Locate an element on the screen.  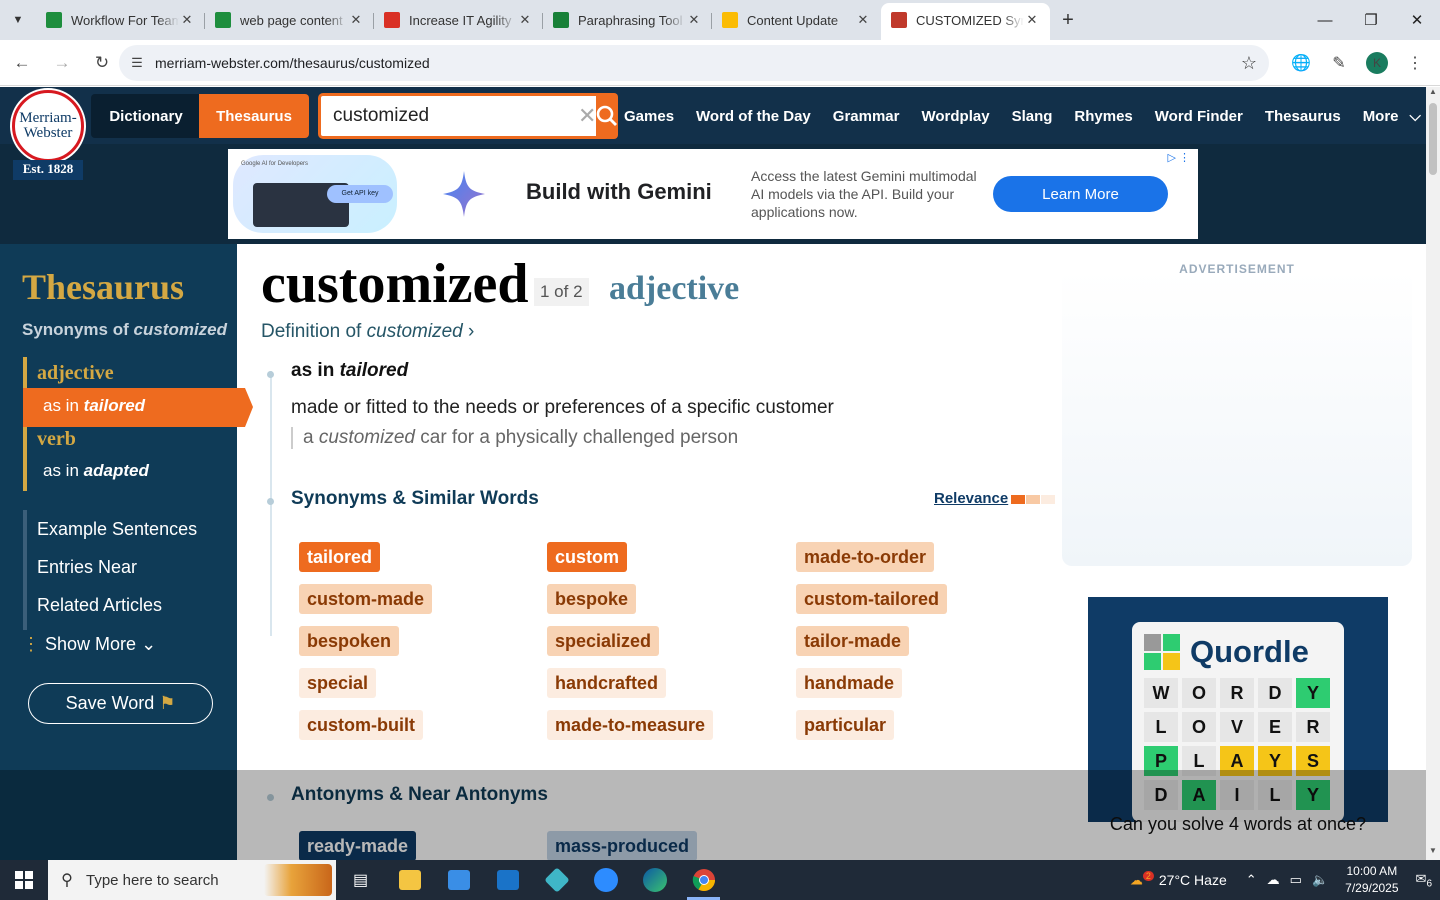
sidebar-pos-adjective: adjective is located at coordinates (75, 373).